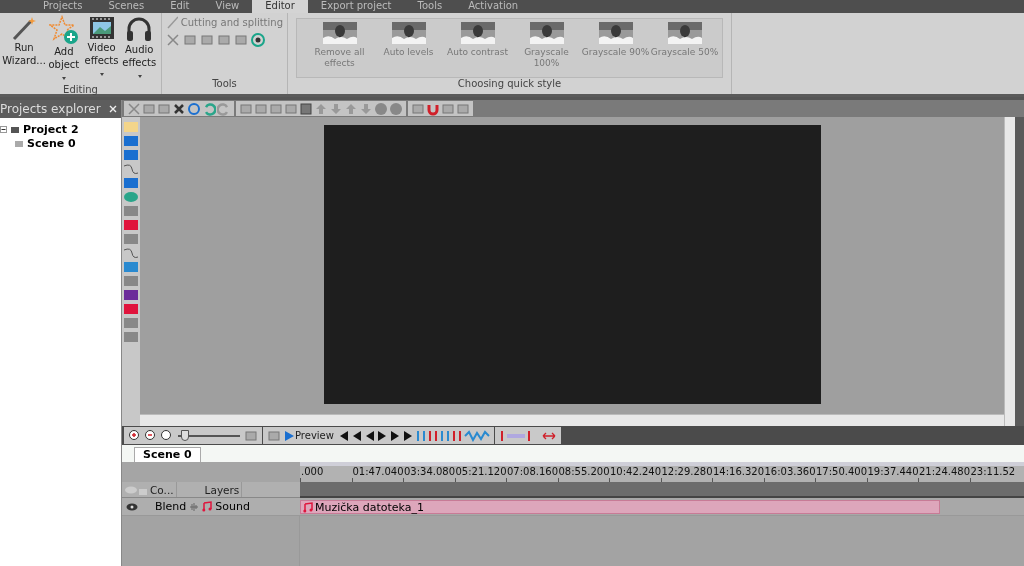  I want to click on eye-icon, so click(132, 506).